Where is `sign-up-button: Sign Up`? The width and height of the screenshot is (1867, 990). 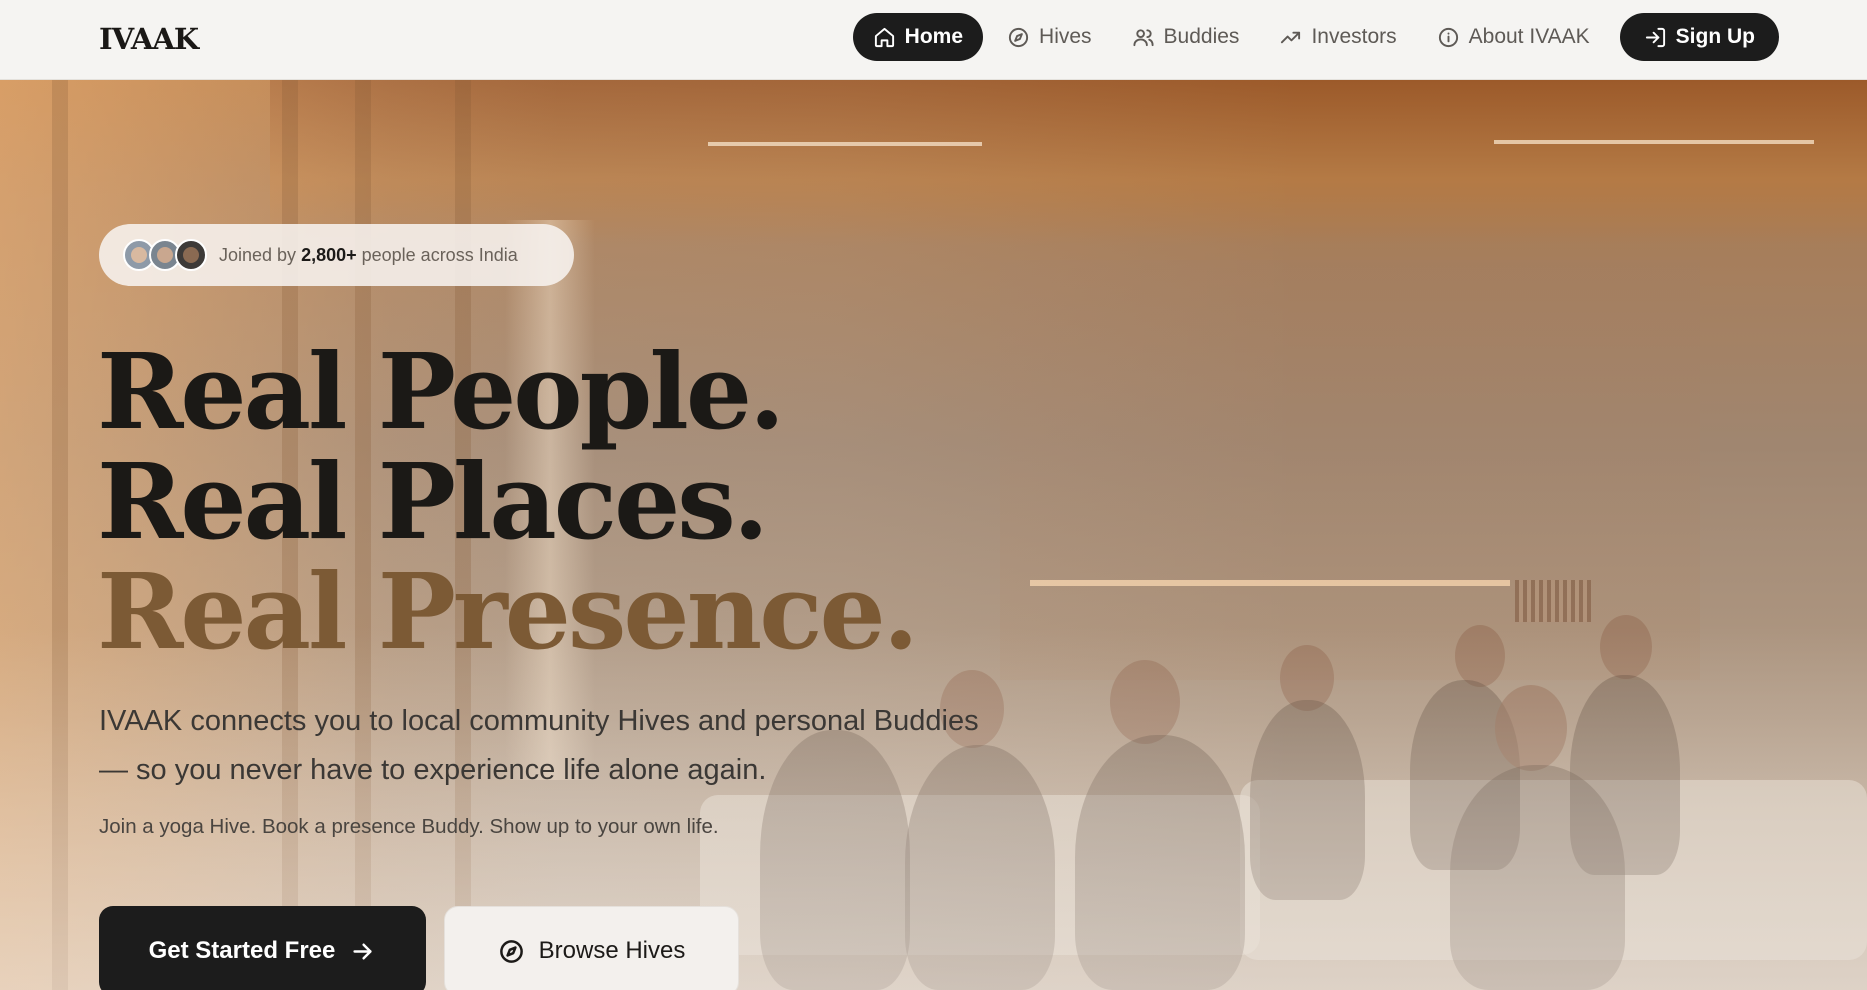 sign-up-button: Sign Up is located at coordinates (1699, 37).